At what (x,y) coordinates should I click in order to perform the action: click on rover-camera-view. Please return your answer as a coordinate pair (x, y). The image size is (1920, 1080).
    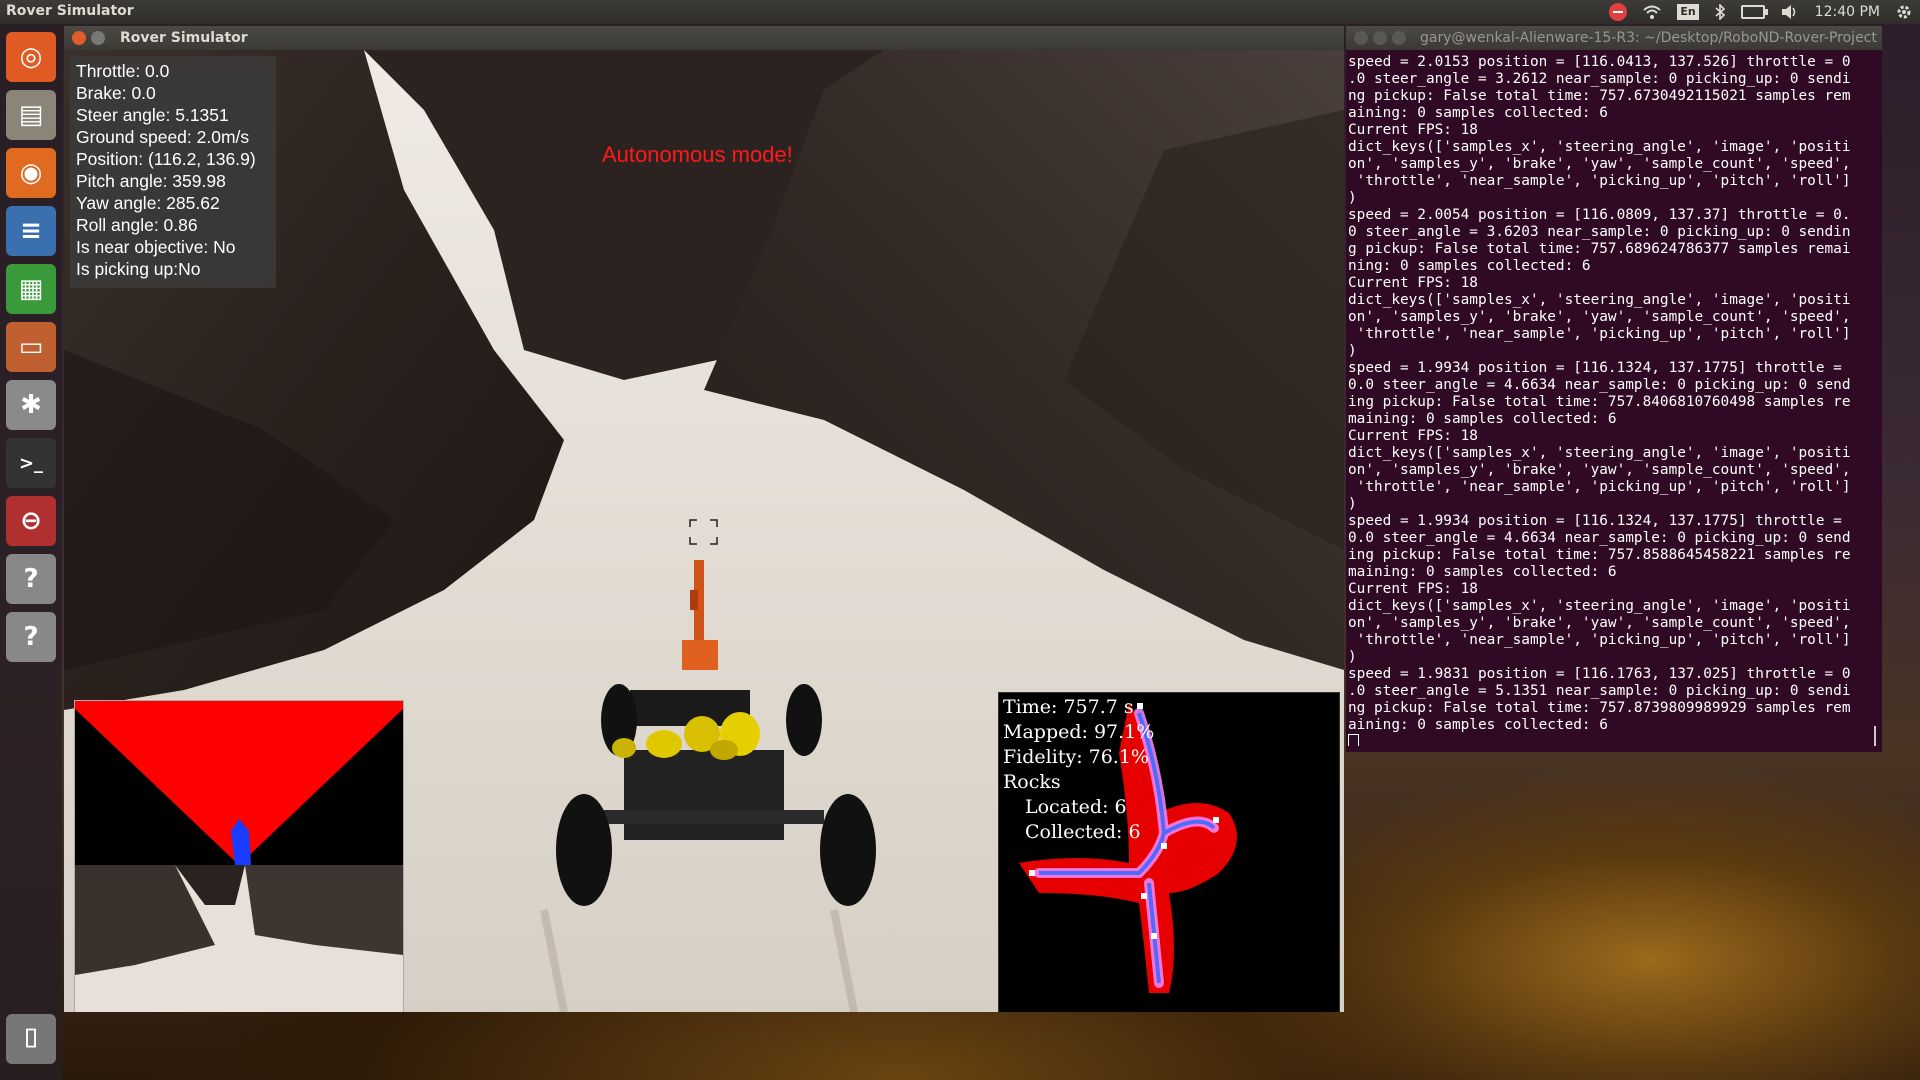
    Looking at the image, I should click on (239, 938).